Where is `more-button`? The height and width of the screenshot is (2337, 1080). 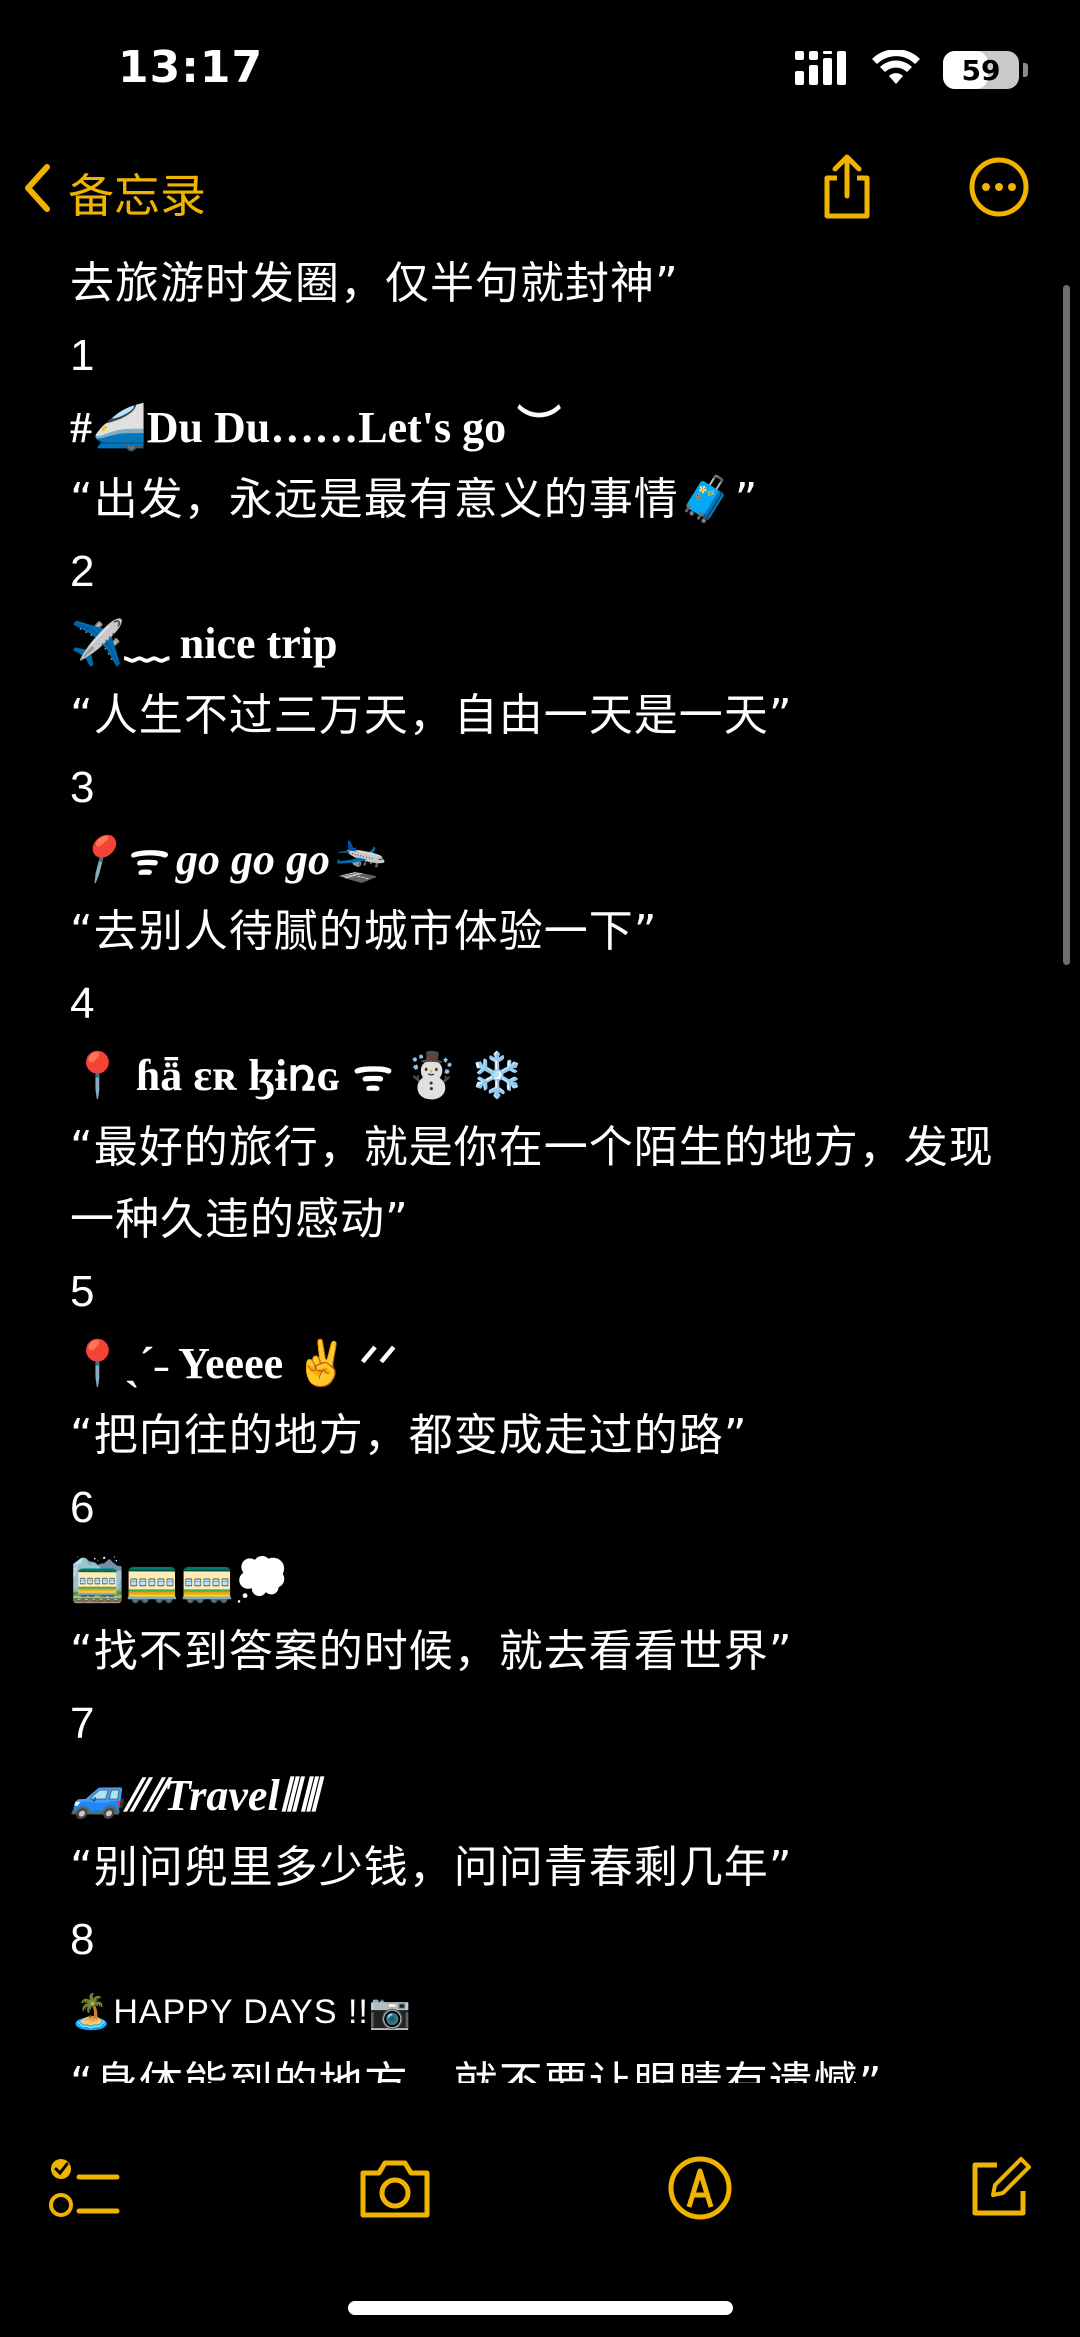
more-button is located at coordinates (999, 189).